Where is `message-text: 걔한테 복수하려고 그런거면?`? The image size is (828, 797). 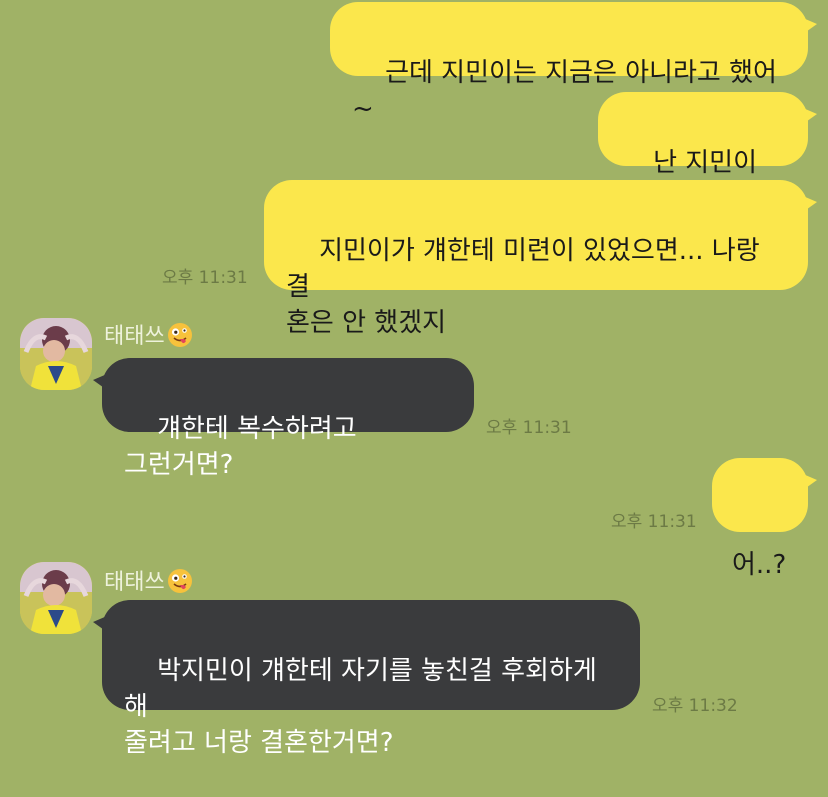 message-text: 걔한테 복수하려고 그런거면? is located at coordinates (244, 447).